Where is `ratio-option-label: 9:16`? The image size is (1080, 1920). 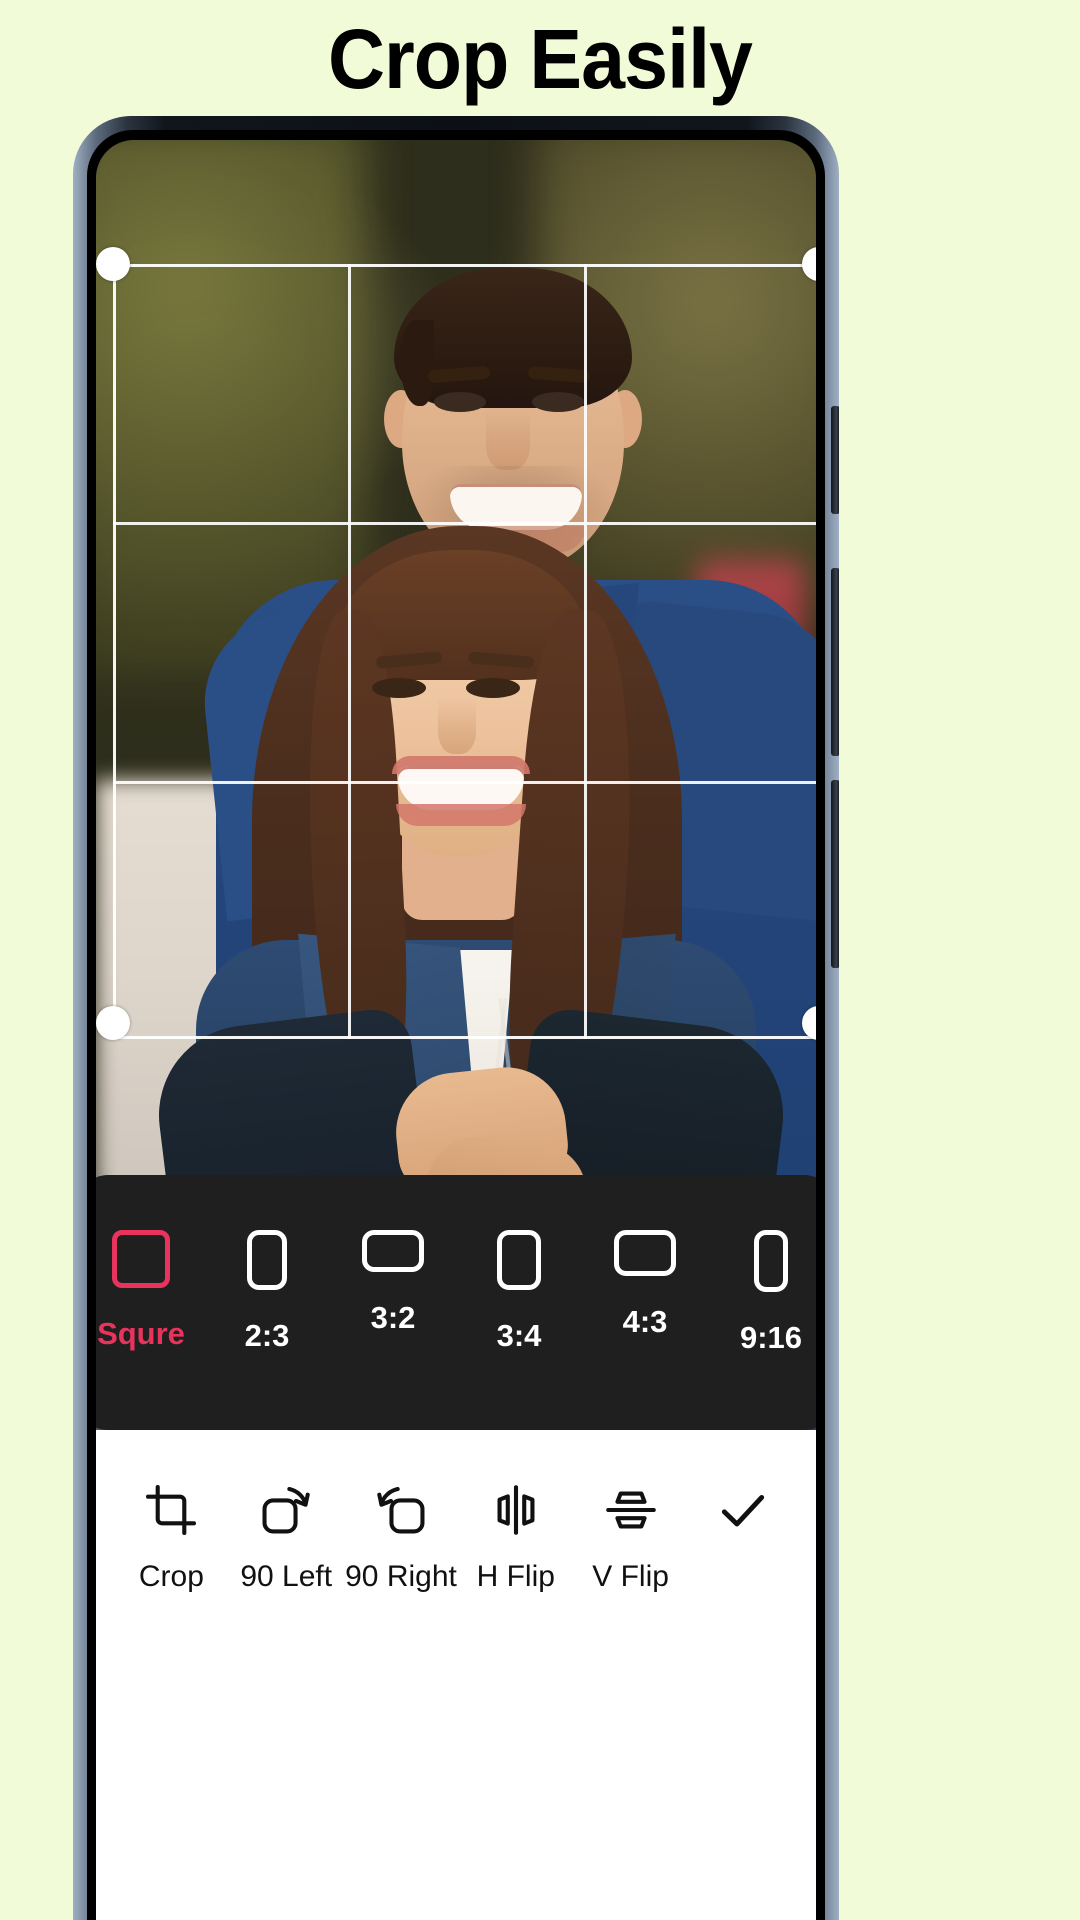 ratio-option-label: 9:16 is located at coordinates (771, 1337).